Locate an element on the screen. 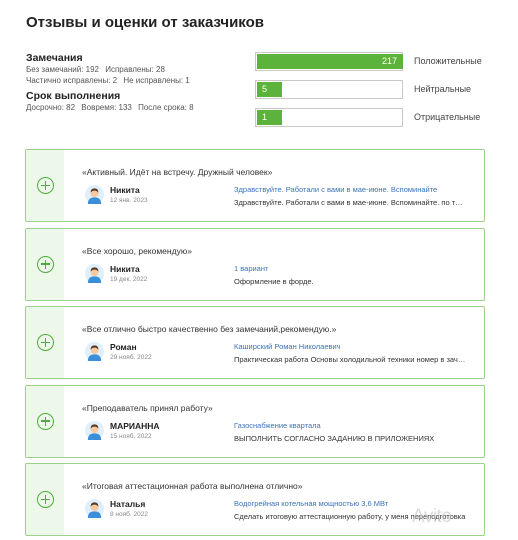 This screenshot has height=540, width=518. reviewer-name: Роман is located at coordinates (123, 347).